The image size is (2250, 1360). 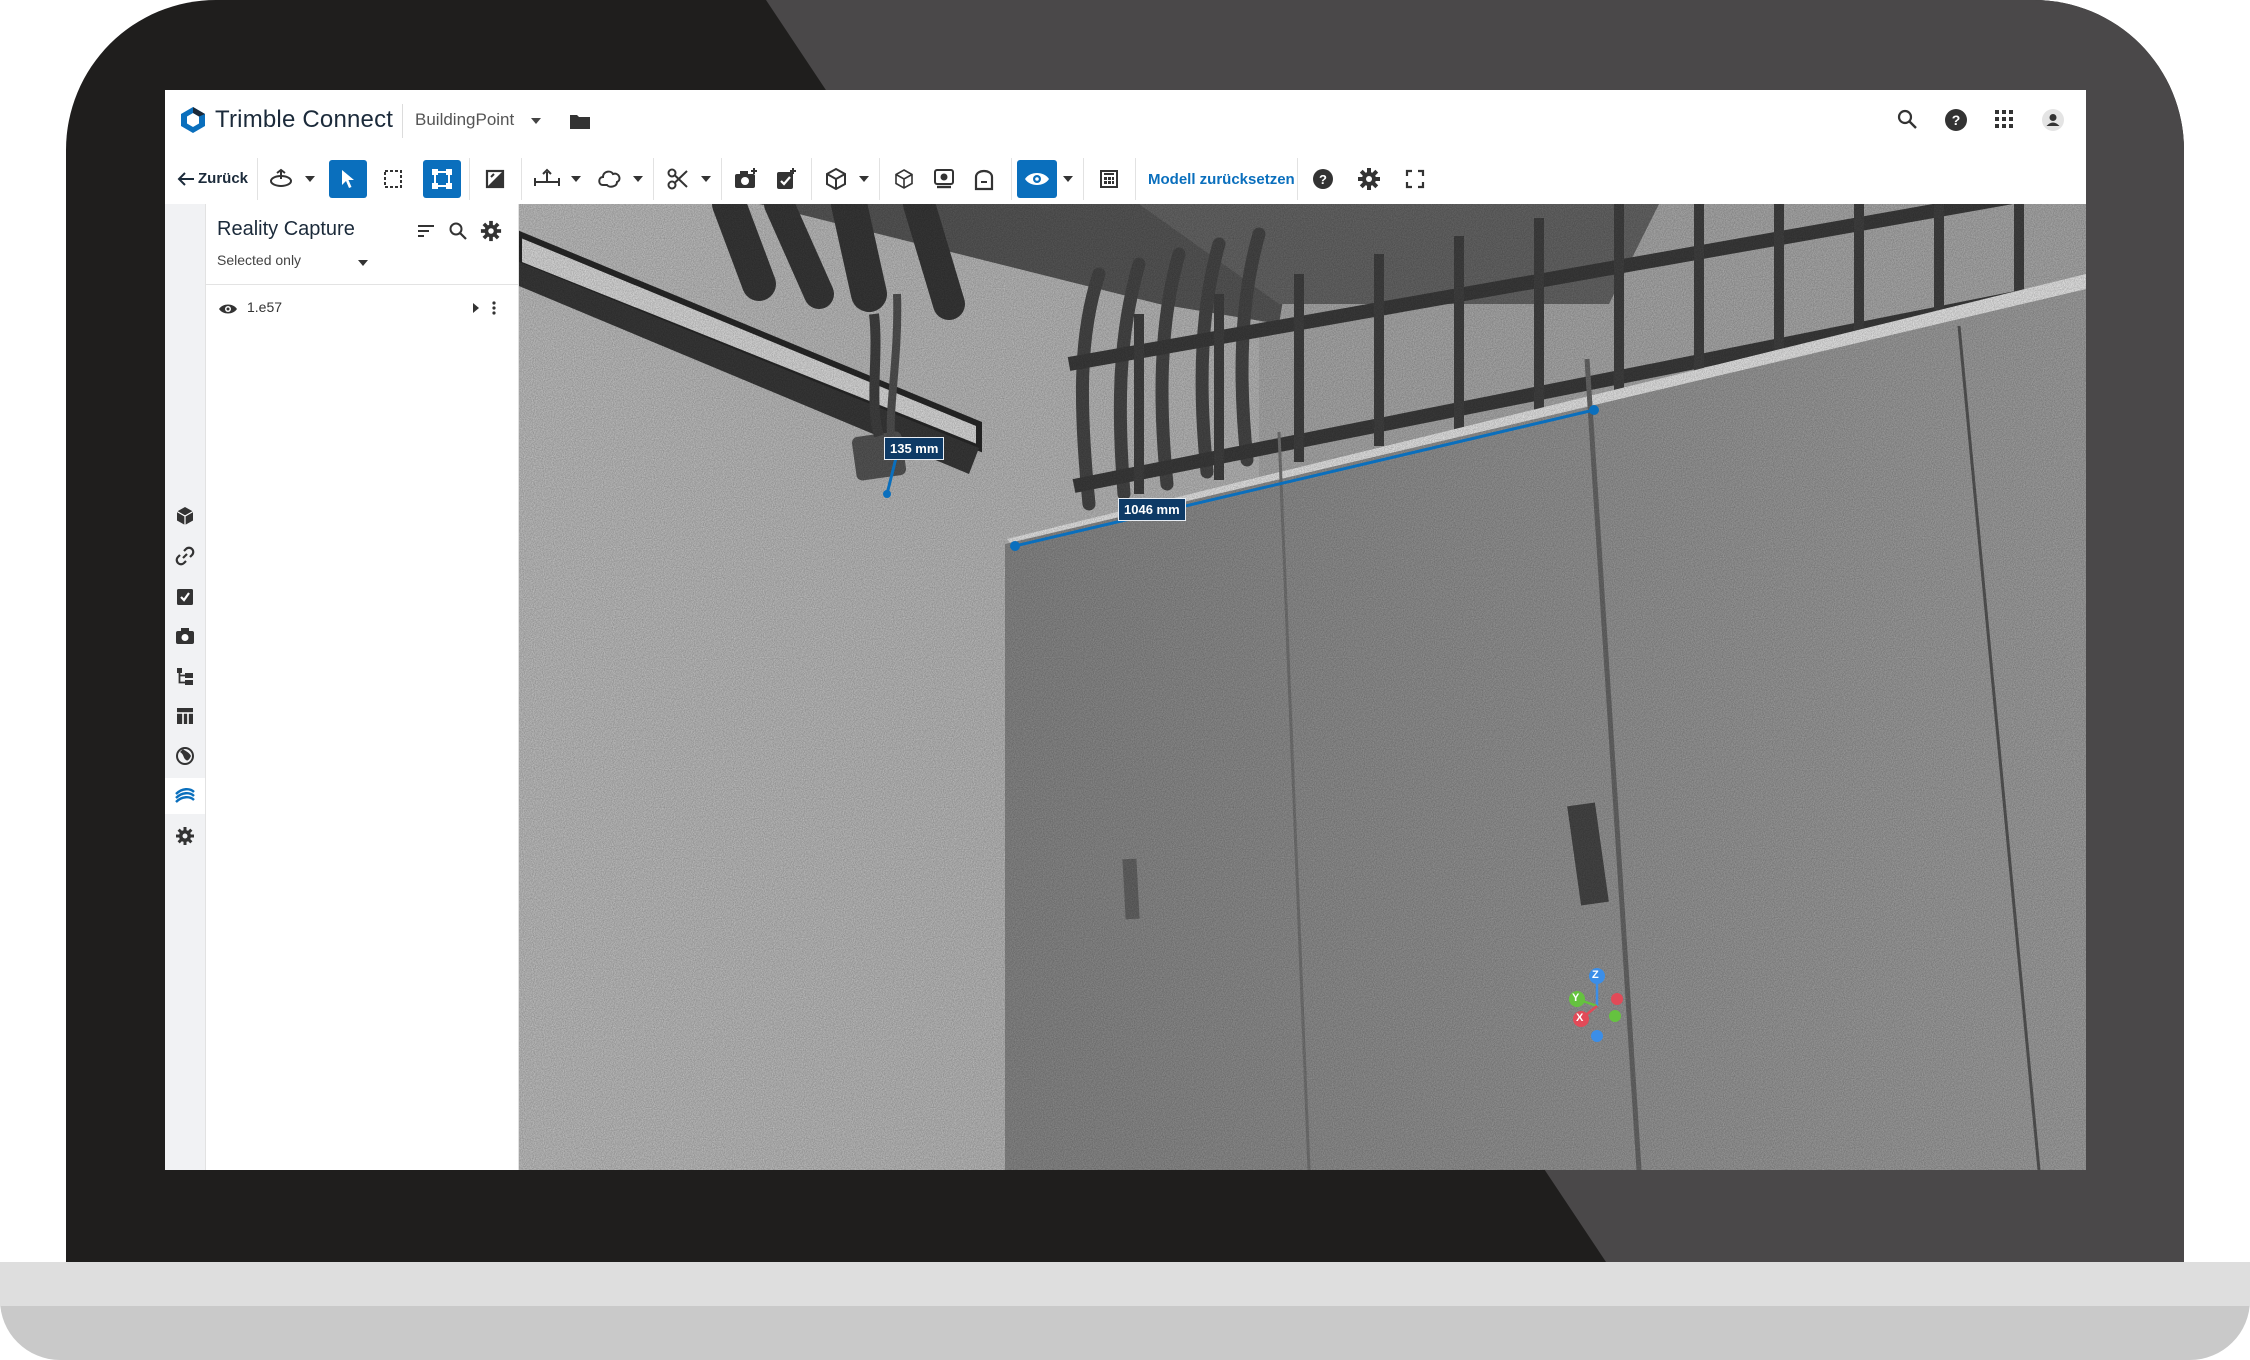 I want to click on rail-models-button, so click(x=185, y=516).